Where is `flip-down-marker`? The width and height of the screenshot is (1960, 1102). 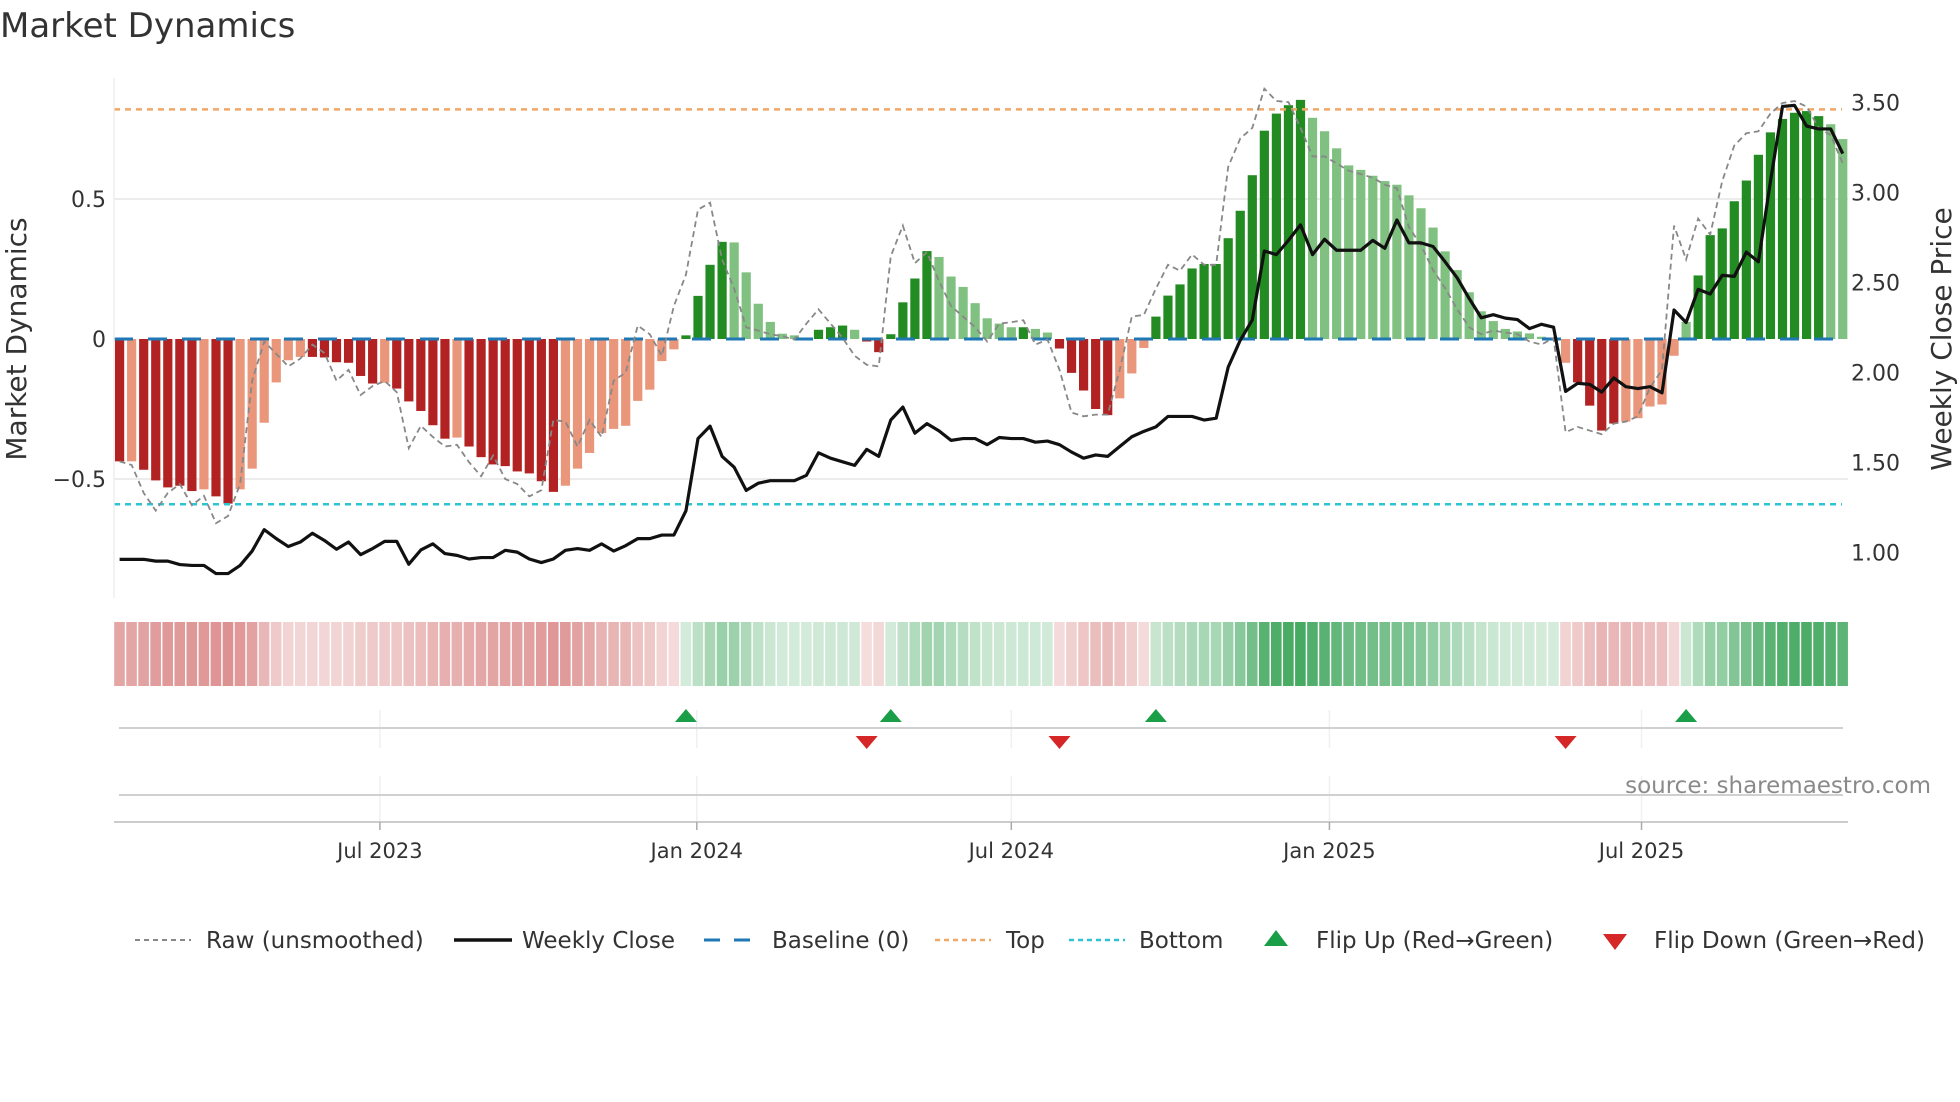
flip-down-marker is located at coordinates (866, 742).